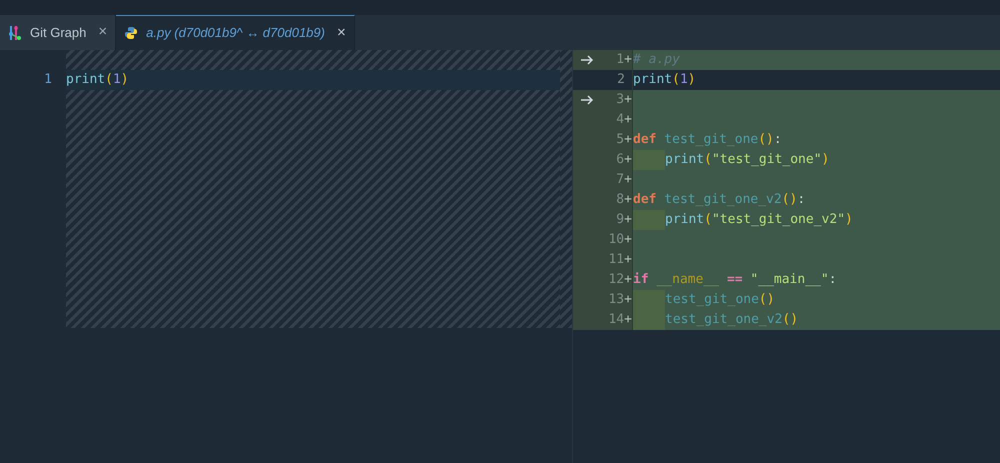 Image resolution: width=1000 pixels, height=463 pixels. What do you see at coordinates (619, 140) in the screenshot?
I see `line-number: 5` at bounding box center [619, 140].